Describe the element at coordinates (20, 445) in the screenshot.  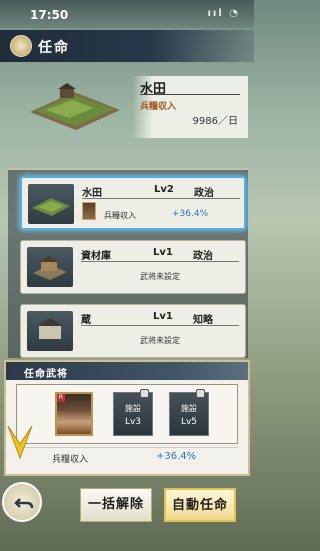
I see `chevron-down-icon` at that location.